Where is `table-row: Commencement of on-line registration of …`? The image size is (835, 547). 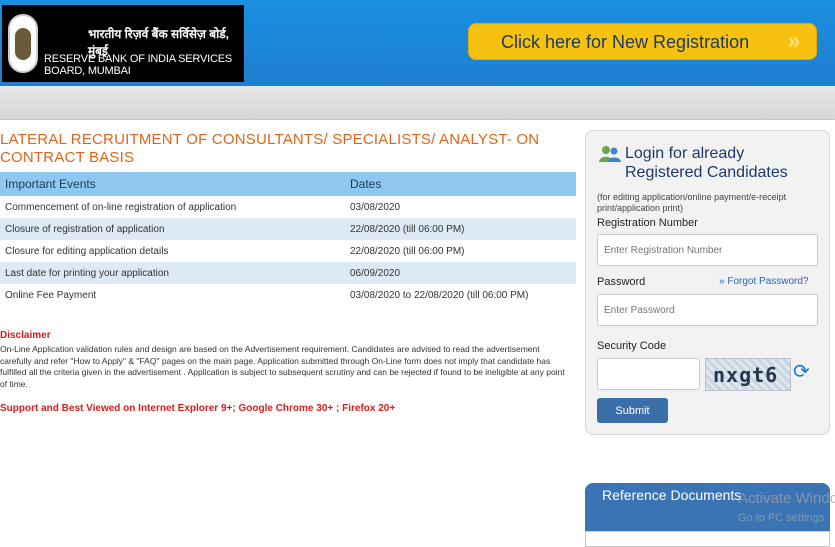 table-row: Commencement of on-line registration of … is located at coordinates (288, 207).